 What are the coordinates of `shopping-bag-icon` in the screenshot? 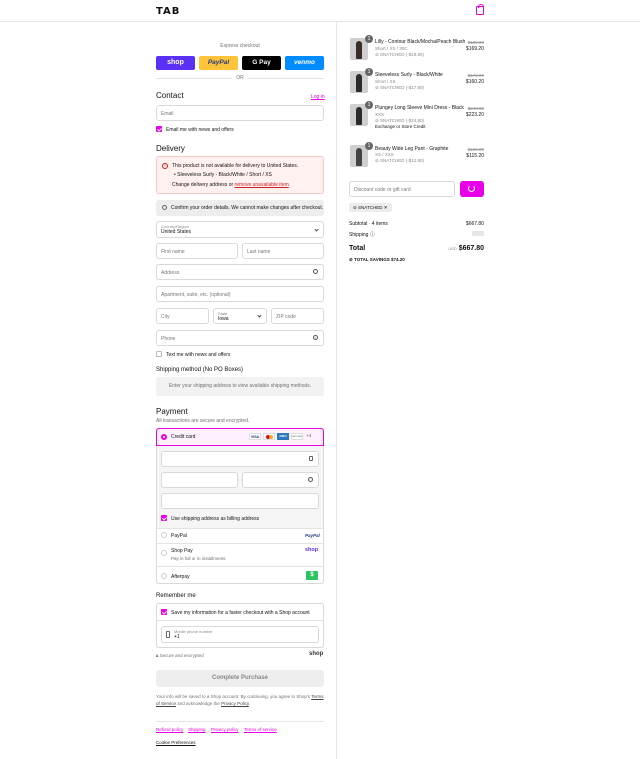 It's located at (480, 9).